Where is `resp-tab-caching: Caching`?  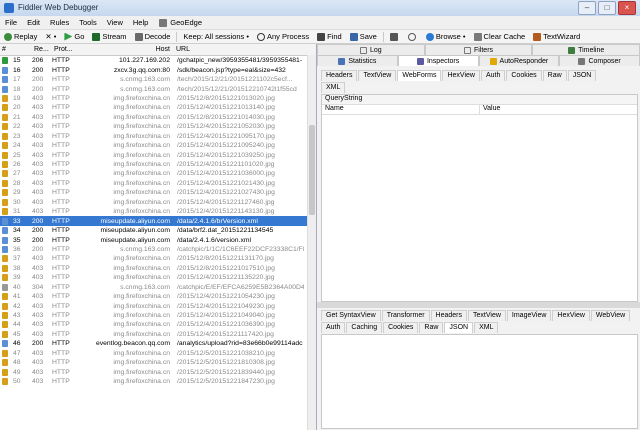
resp-tab-caching: Caching is located at coordinates (364, 327).